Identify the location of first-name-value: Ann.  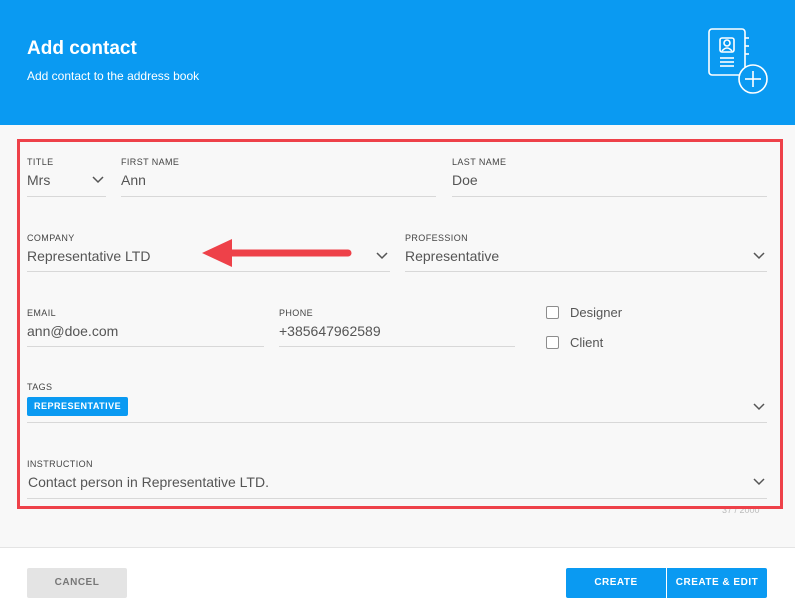
(133, 180).